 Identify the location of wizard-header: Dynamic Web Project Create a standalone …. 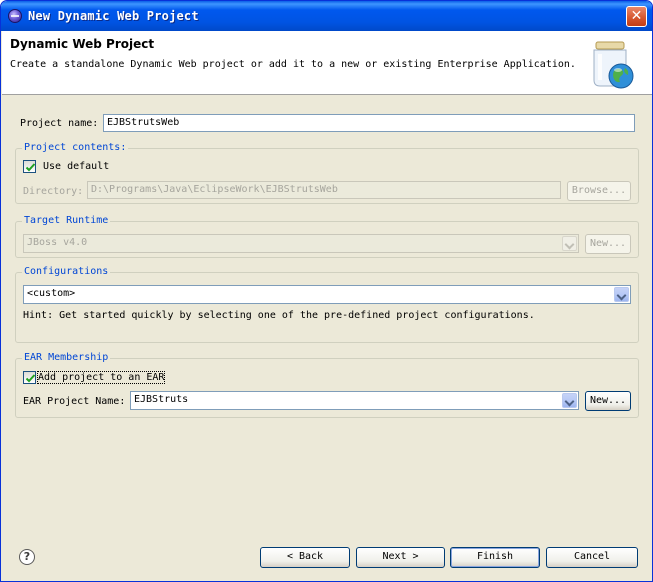
(327, 63).